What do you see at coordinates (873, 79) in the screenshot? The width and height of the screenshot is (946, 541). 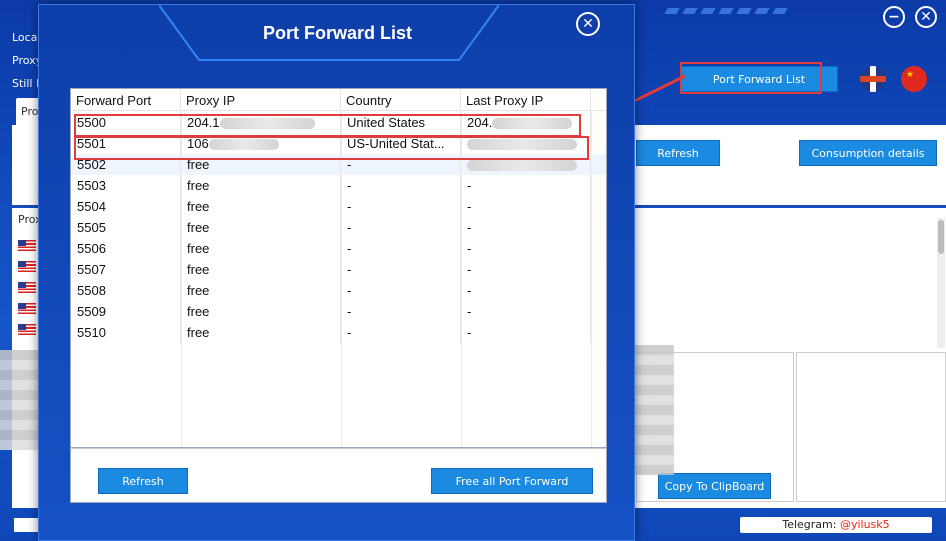 I see `uk-flag-icon` at bounding box center [873, 79].